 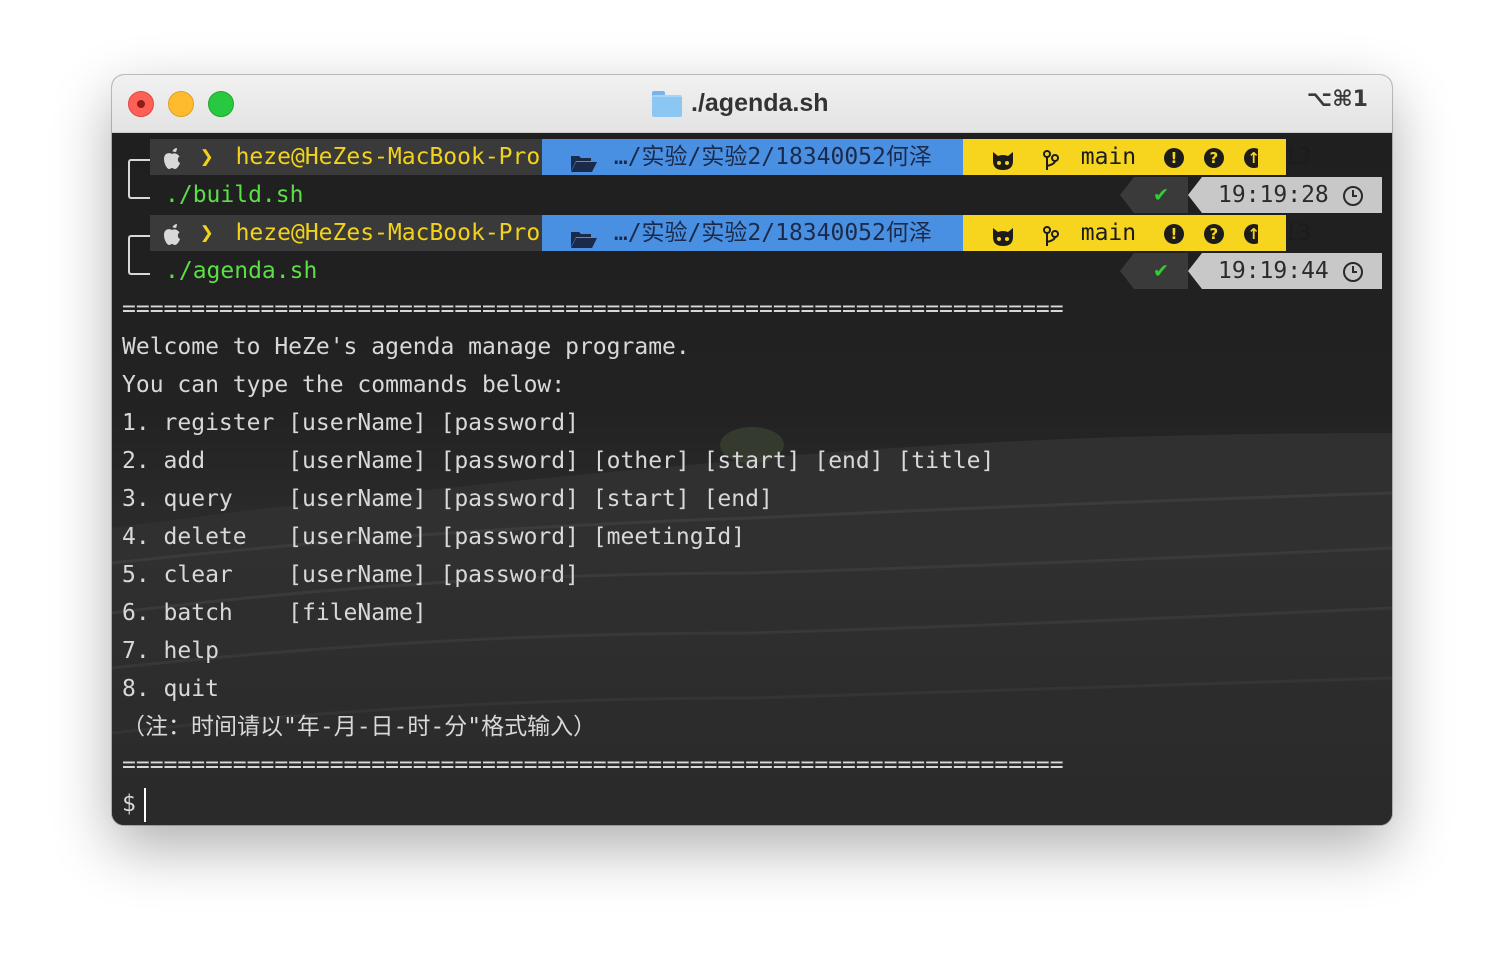 What do you see at coordinates (274, 613) in the screenshot?
I see `output-line: 6. batch [fileName]` at bounding box center [274, 613].